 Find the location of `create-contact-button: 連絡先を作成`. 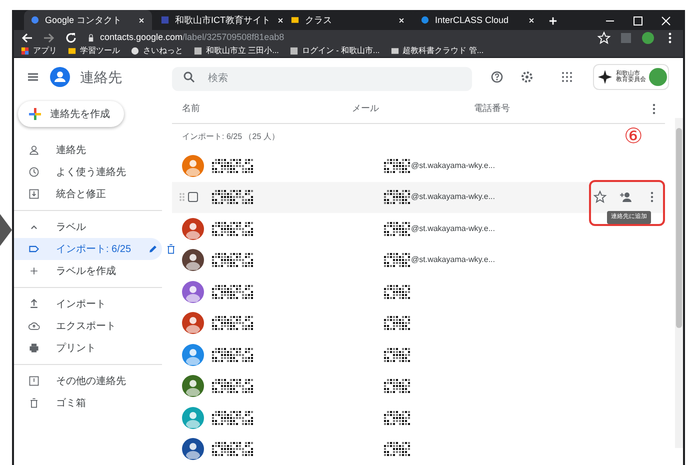

create-contact-button: 連絡先を作成 is located at coordinates (71, 114).